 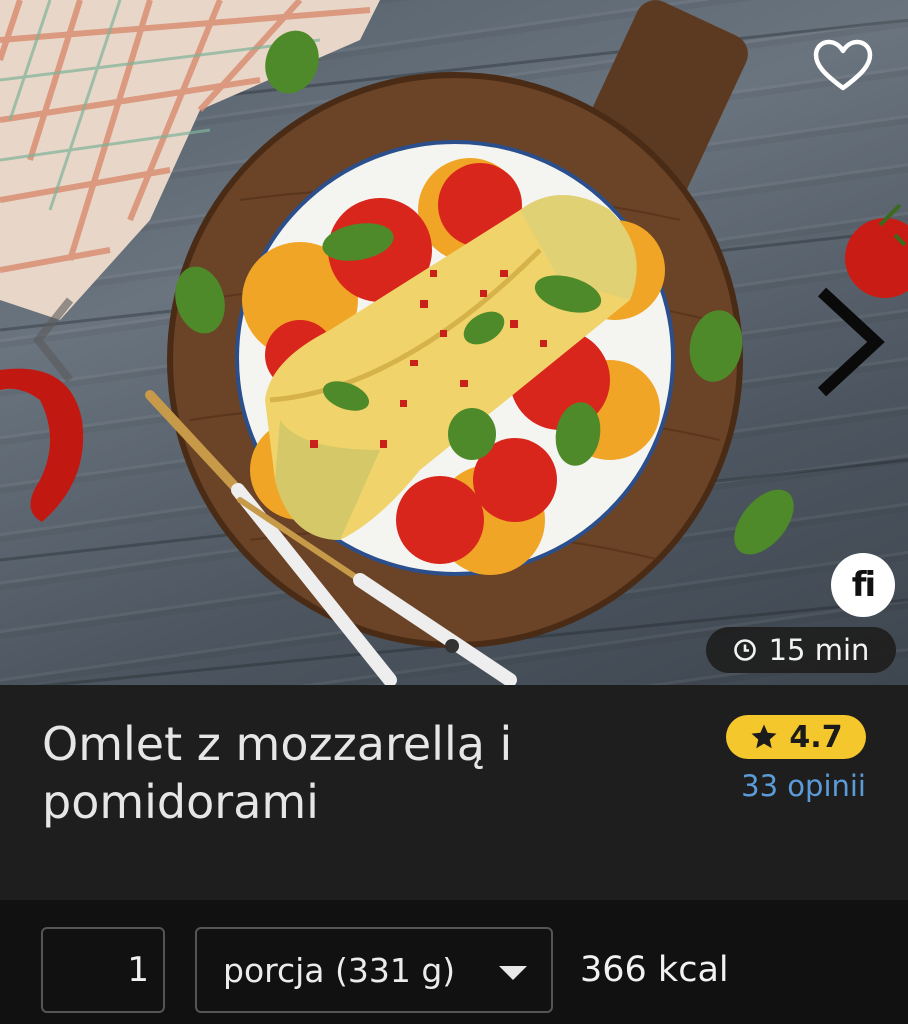 I want to click on clock-icon, so click(x=744, y=650).